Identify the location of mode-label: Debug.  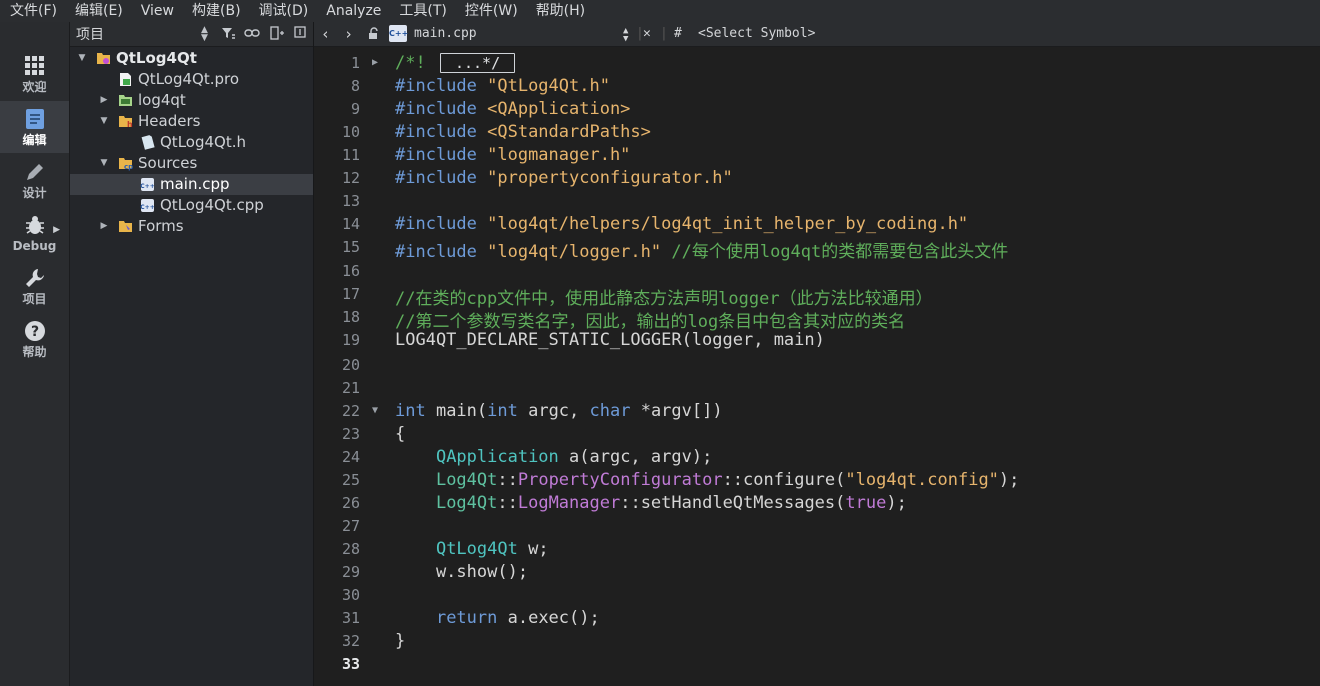
(34, 245).